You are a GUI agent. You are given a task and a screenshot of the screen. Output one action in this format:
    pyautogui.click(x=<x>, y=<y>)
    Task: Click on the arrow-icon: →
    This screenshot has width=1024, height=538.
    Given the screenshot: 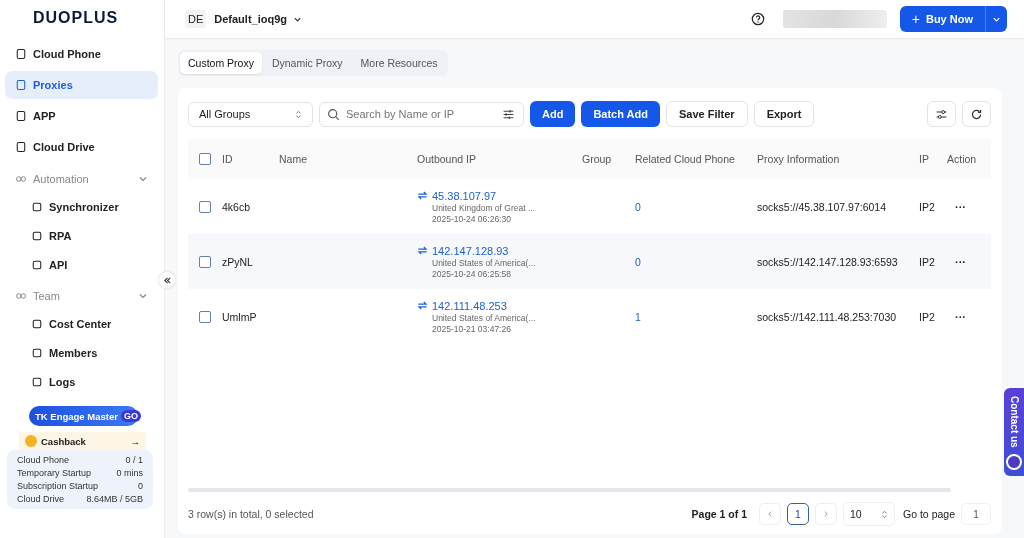 What is the action you would take?
    pyautogui.click(x=135, y=441)
    